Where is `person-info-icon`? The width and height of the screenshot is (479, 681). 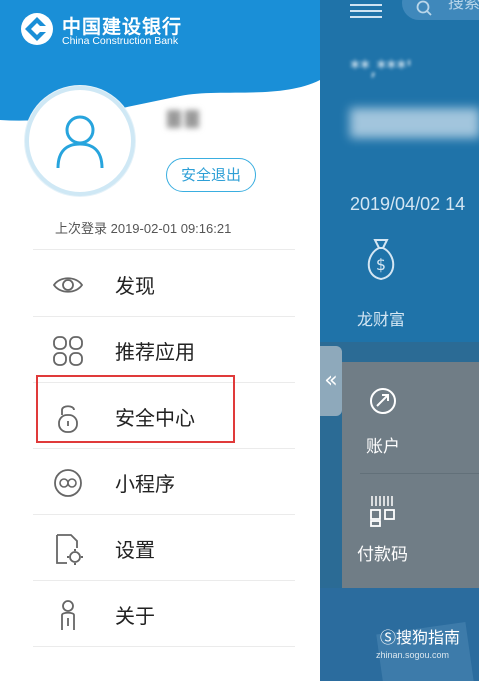 person-info-icon is located at coordinates (68, 615).